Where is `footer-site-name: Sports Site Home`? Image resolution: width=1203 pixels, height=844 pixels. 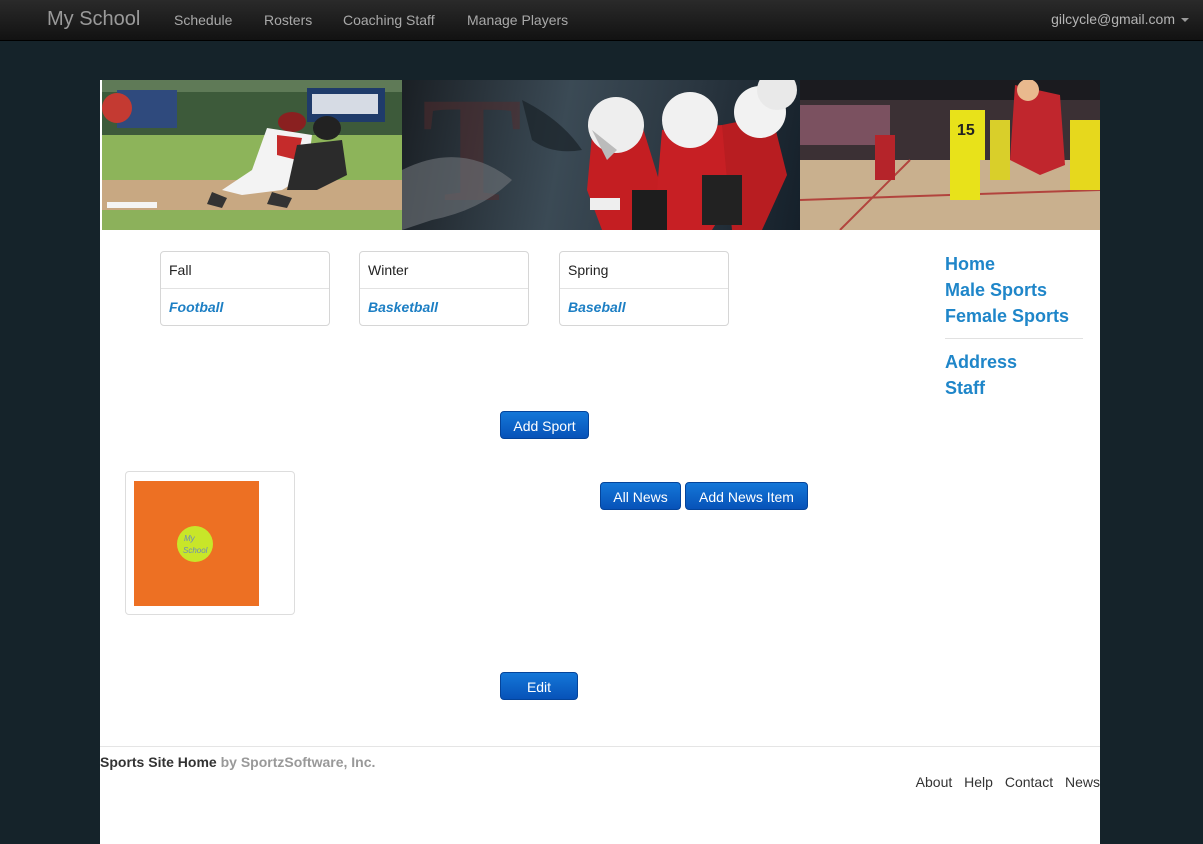
footer-site-name: Sports Site Home is located at coordinates (158, 762).